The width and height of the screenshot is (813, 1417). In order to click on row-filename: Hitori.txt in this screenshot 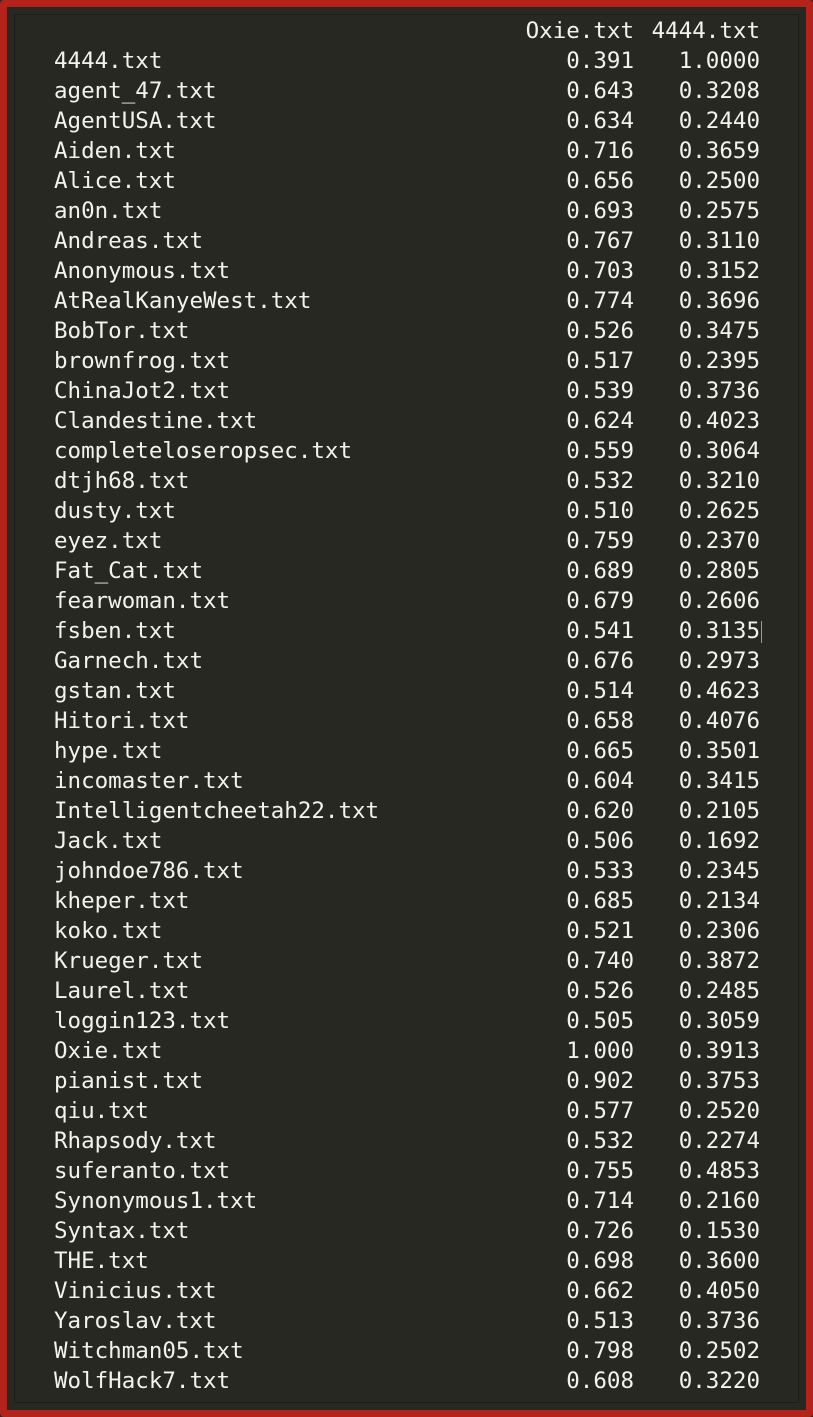, I will do `click(122, 721)`.